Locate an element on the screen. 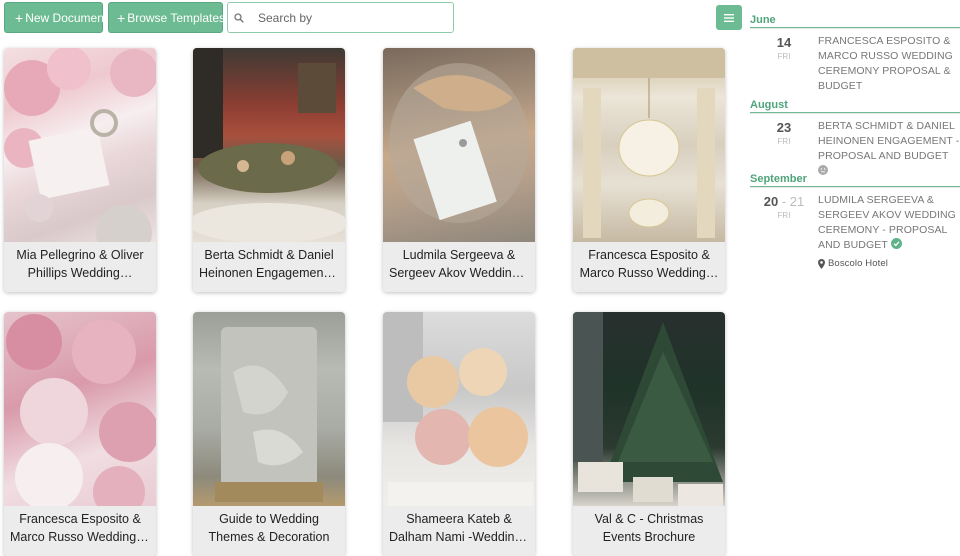  document-card: Guide to Wedding Themes & Decoration is located at coordinates (269, 434).